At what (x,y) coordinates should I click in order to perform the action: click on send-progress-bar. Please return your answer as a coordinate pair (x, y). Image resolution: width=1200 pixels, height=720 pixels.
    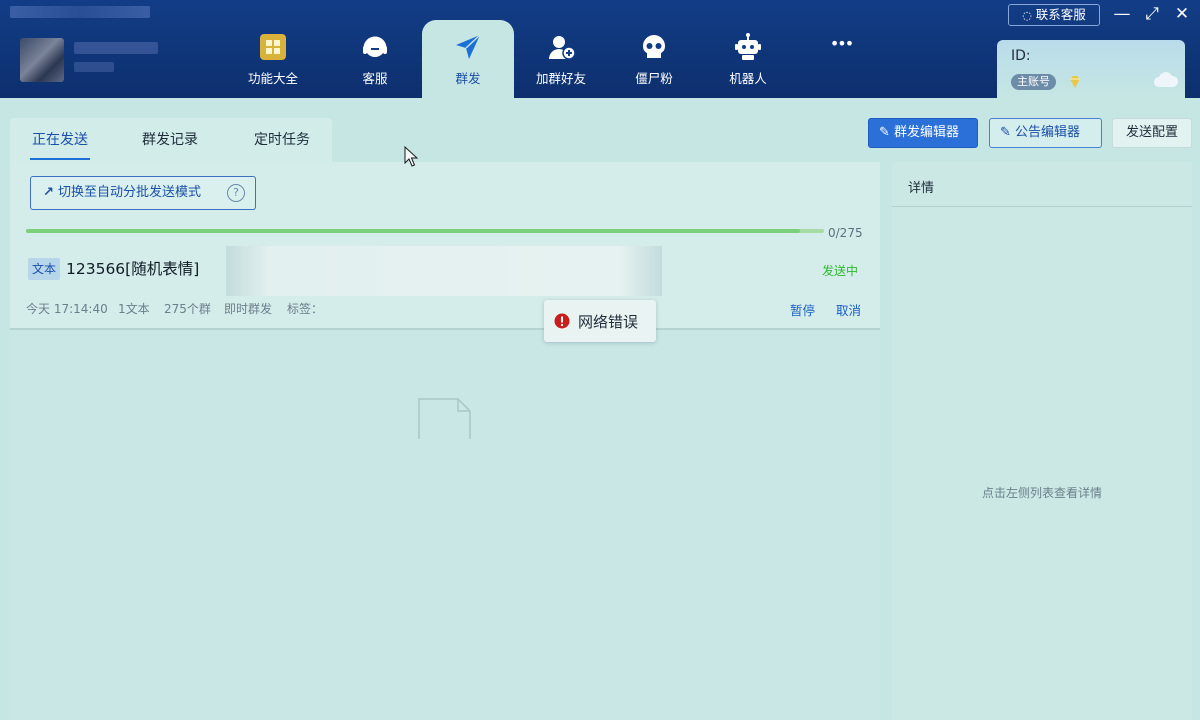
    Looking at the image, I should click on (425, 231).